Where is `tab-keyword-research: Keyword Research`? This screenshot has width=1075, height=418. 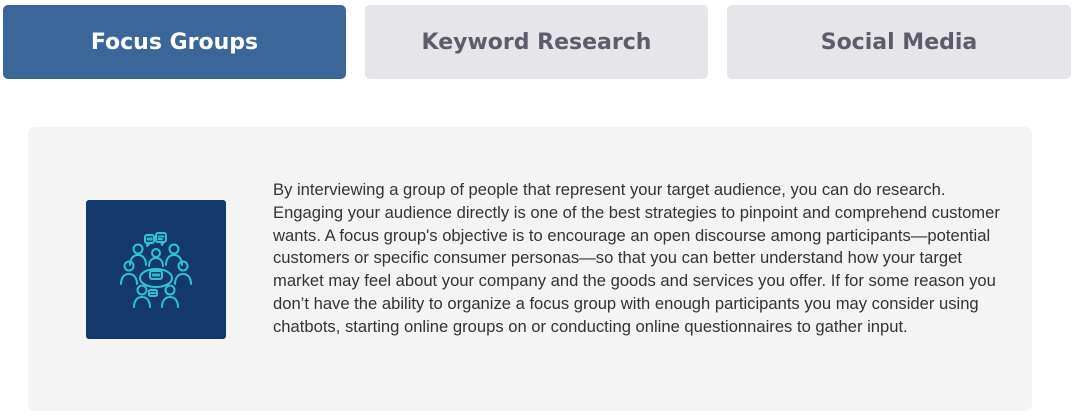 tab-keyword-research: Keyword Research is located at coordinates (536, 42).